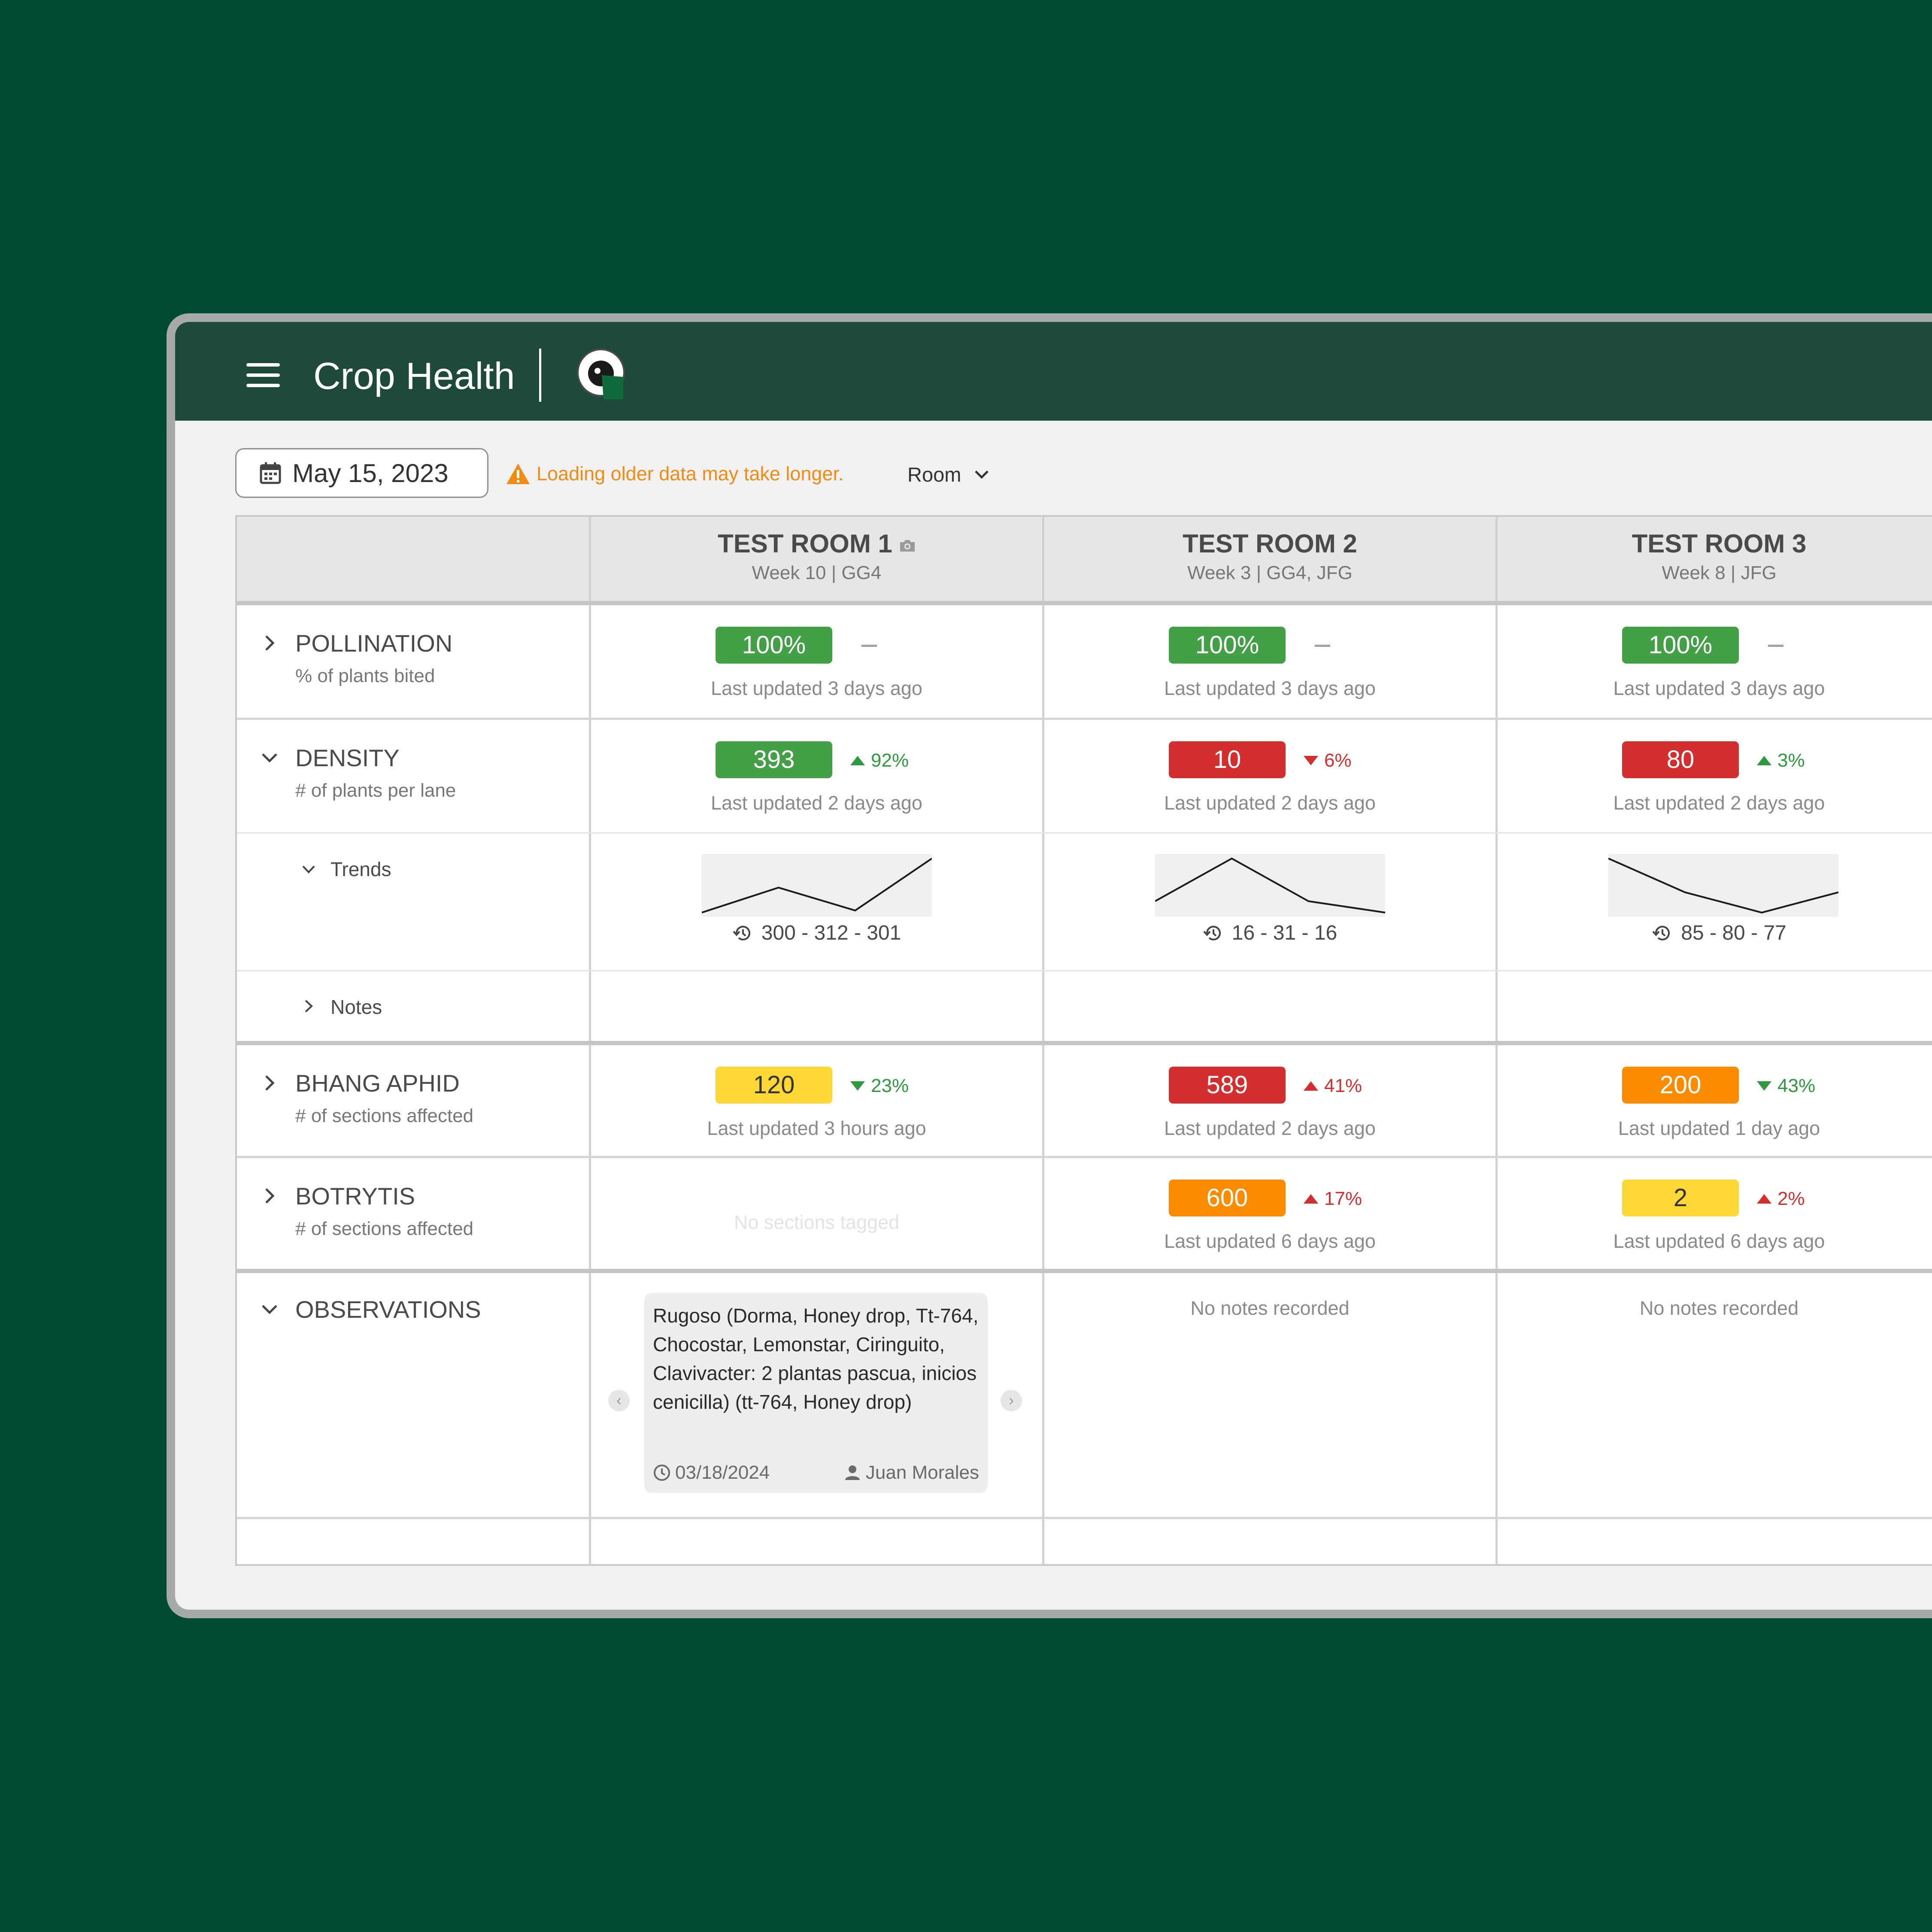 The height and width of the screenshot is (1932, 1932). Describe the element at coordinates (1084, 1271) in the screenshot. I see `divider` at that location.